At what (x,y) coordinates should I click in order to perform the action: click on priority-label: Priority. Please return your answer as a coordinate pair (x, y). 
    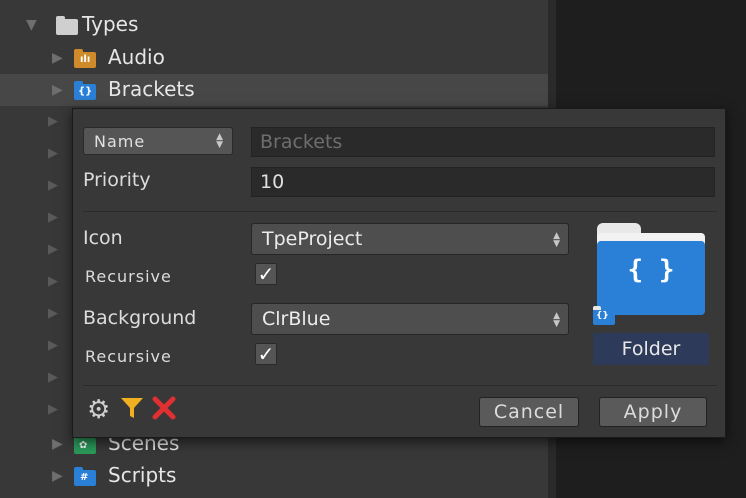
    Looking at the image, I should click on (117, 180).